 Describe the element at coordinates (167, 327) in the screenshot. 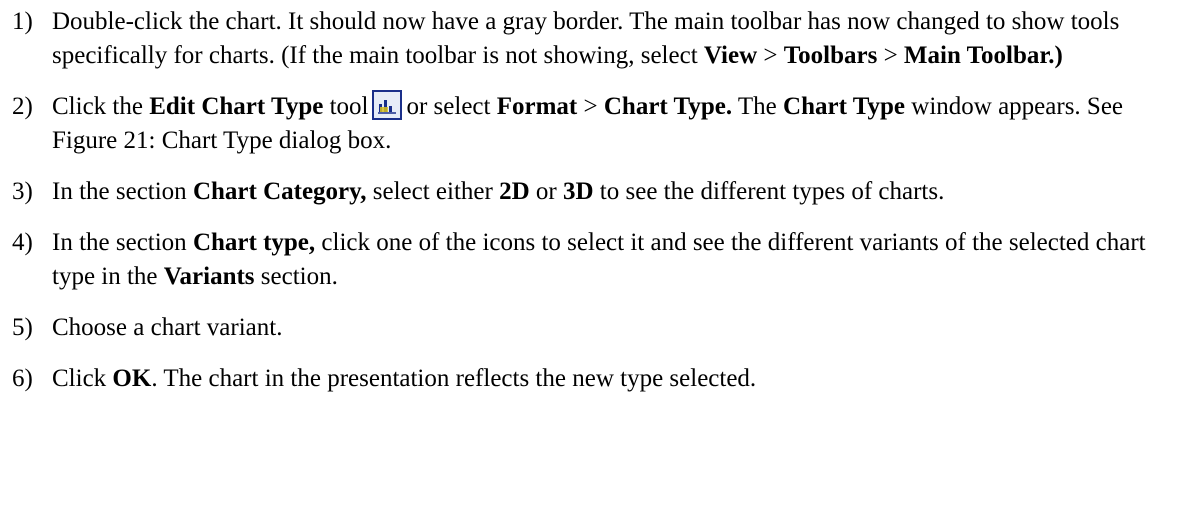

I see `text-run: Choose a chart variant.` at that location.